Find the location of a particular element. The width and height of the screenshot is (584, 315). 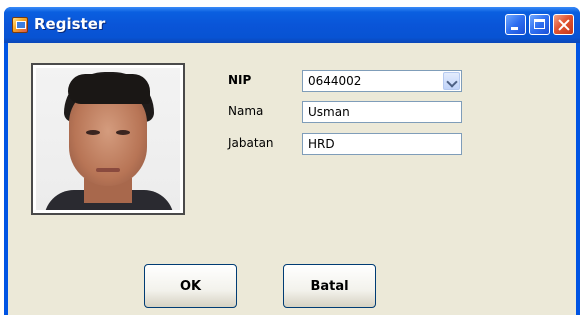

nama-field: Usman is located at coordinates (382, 112).